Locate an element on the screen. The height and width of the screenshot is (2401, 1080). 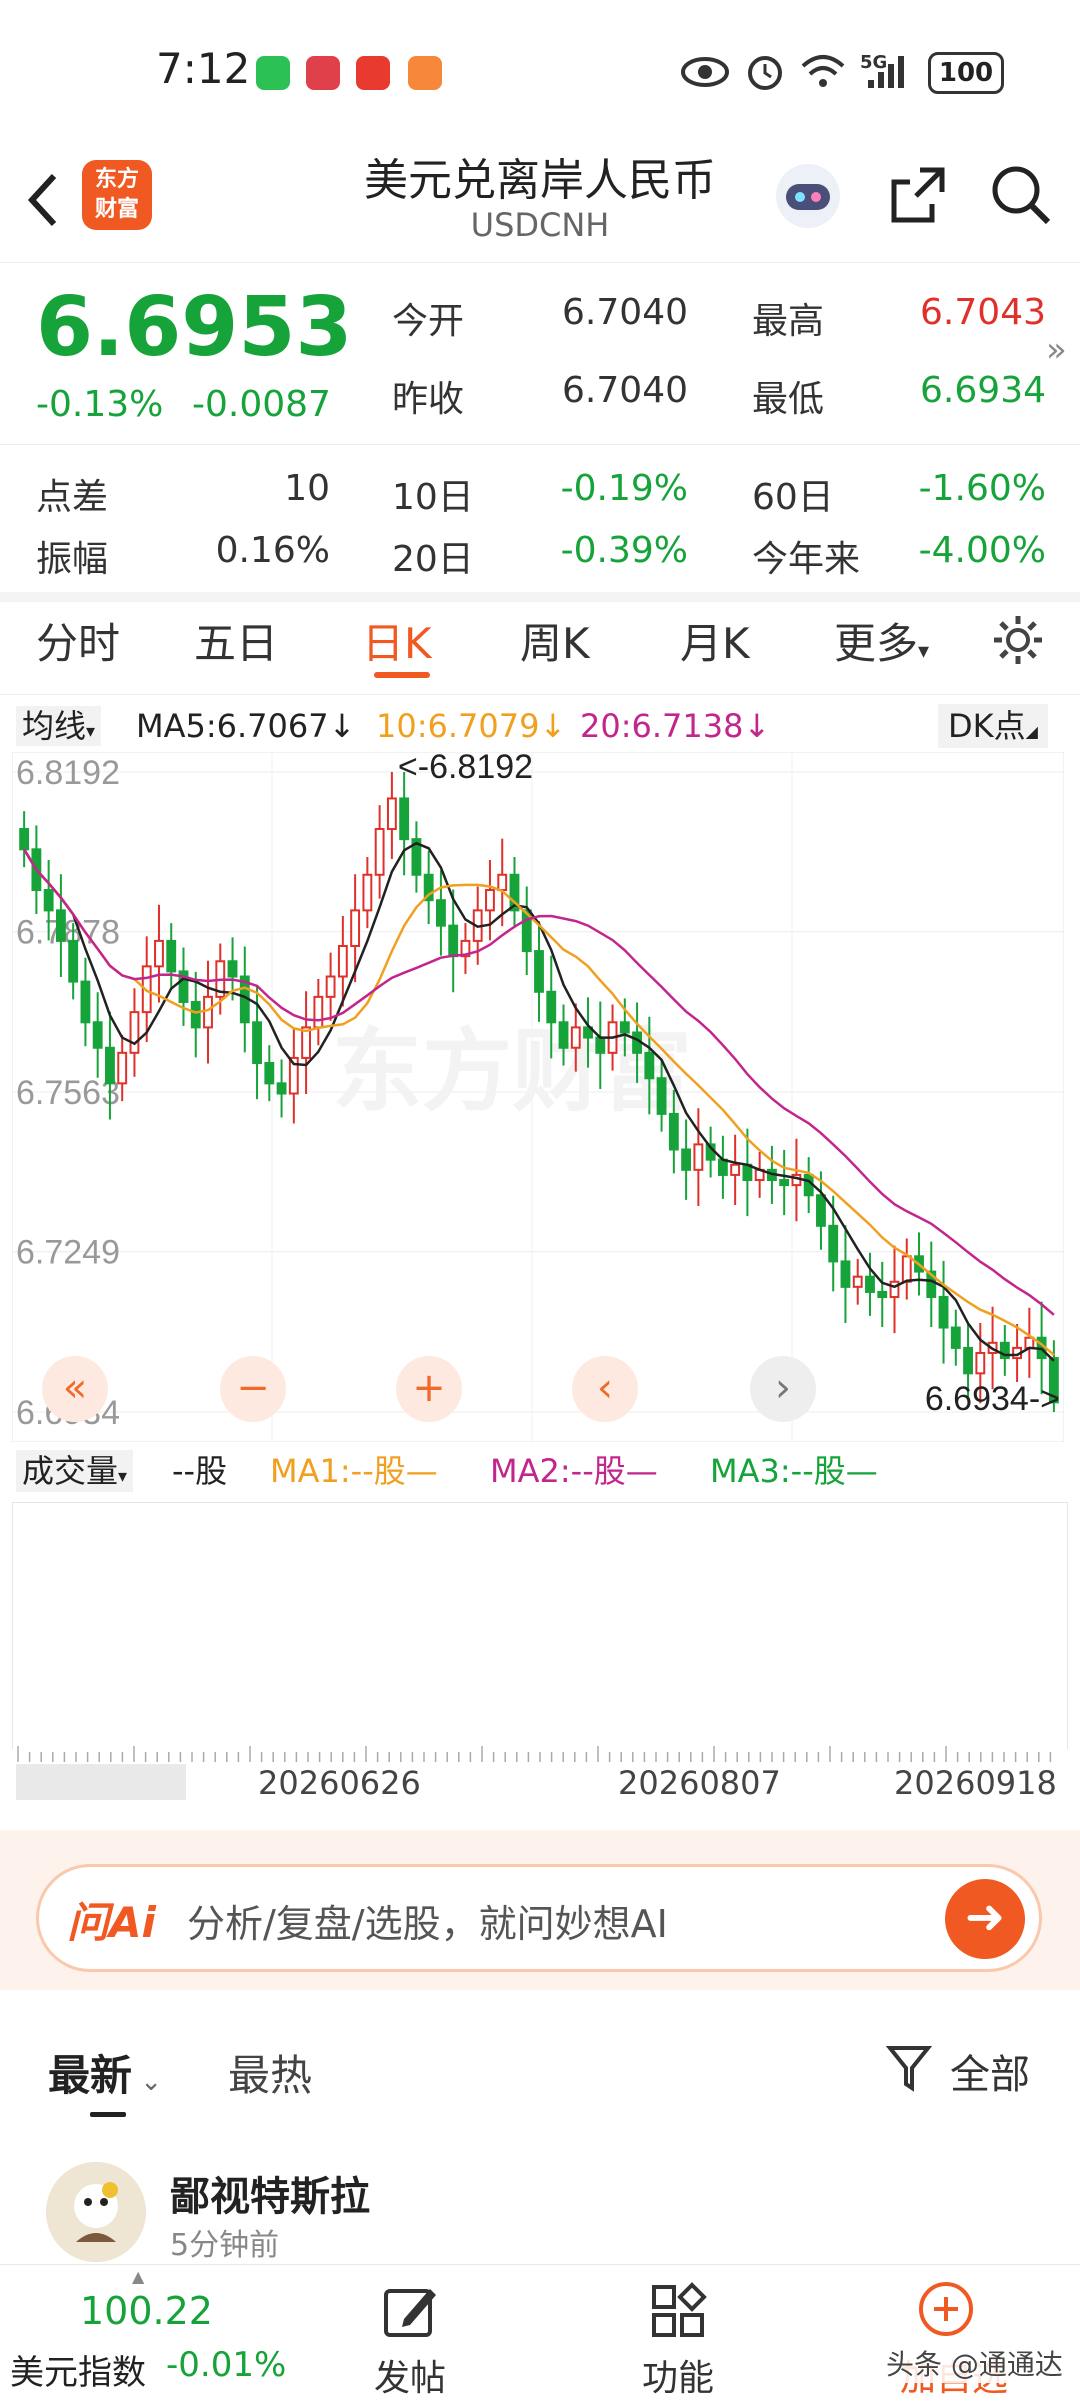
volume-ma1: MA1:--股— is located at coordinates (354, 1471).